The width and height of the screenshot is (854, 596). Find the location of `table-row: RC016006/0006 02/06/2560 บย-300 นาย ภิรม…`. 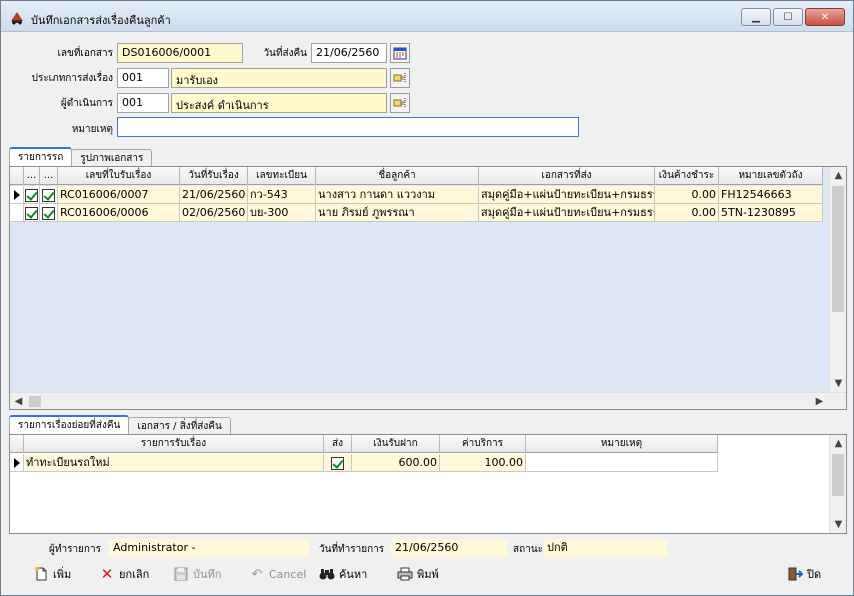

table-row: RC016006/0006 02/06/2560 บย-300 นาย ภิรม… is located at coordinates (416, 213).